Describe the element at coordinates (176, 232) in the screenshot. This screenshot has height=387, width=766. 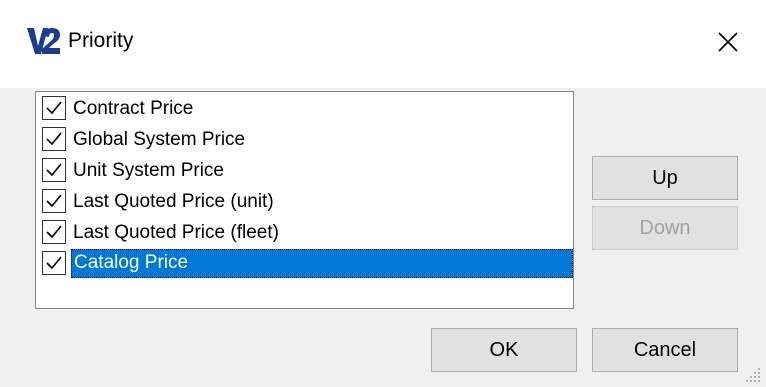
I see `list-item-label: Last Quoted Price (fleet)` at that location.